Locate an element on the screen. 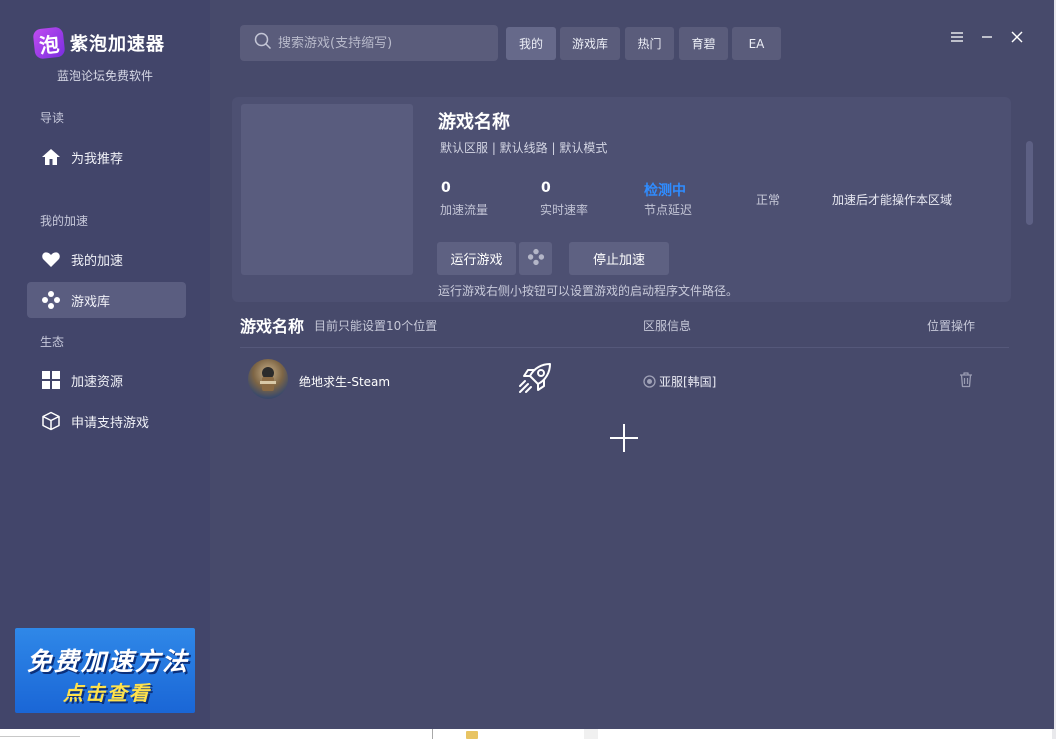  minimize-icon is located at coordinates (987, 37).